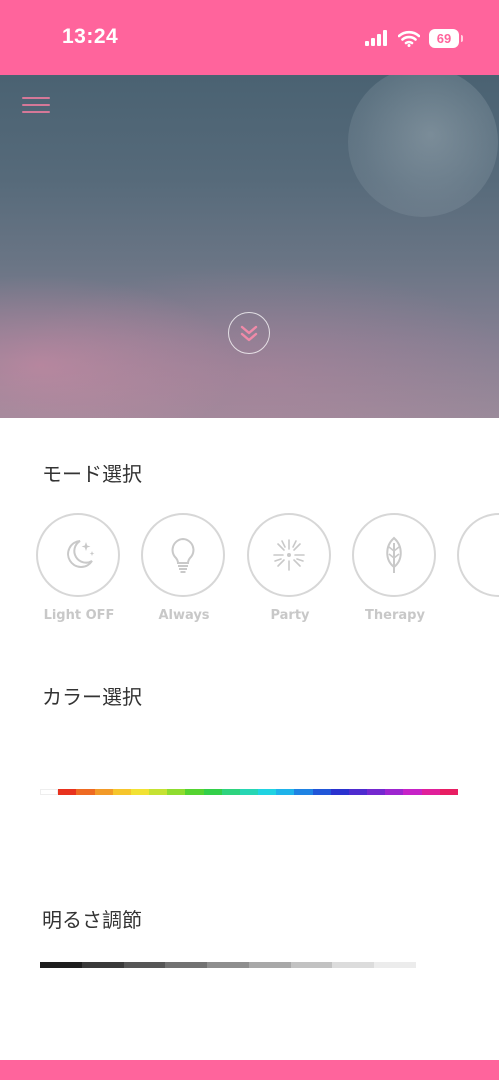  I want to click on mode-therapy: Therapy, so click(395, 568).